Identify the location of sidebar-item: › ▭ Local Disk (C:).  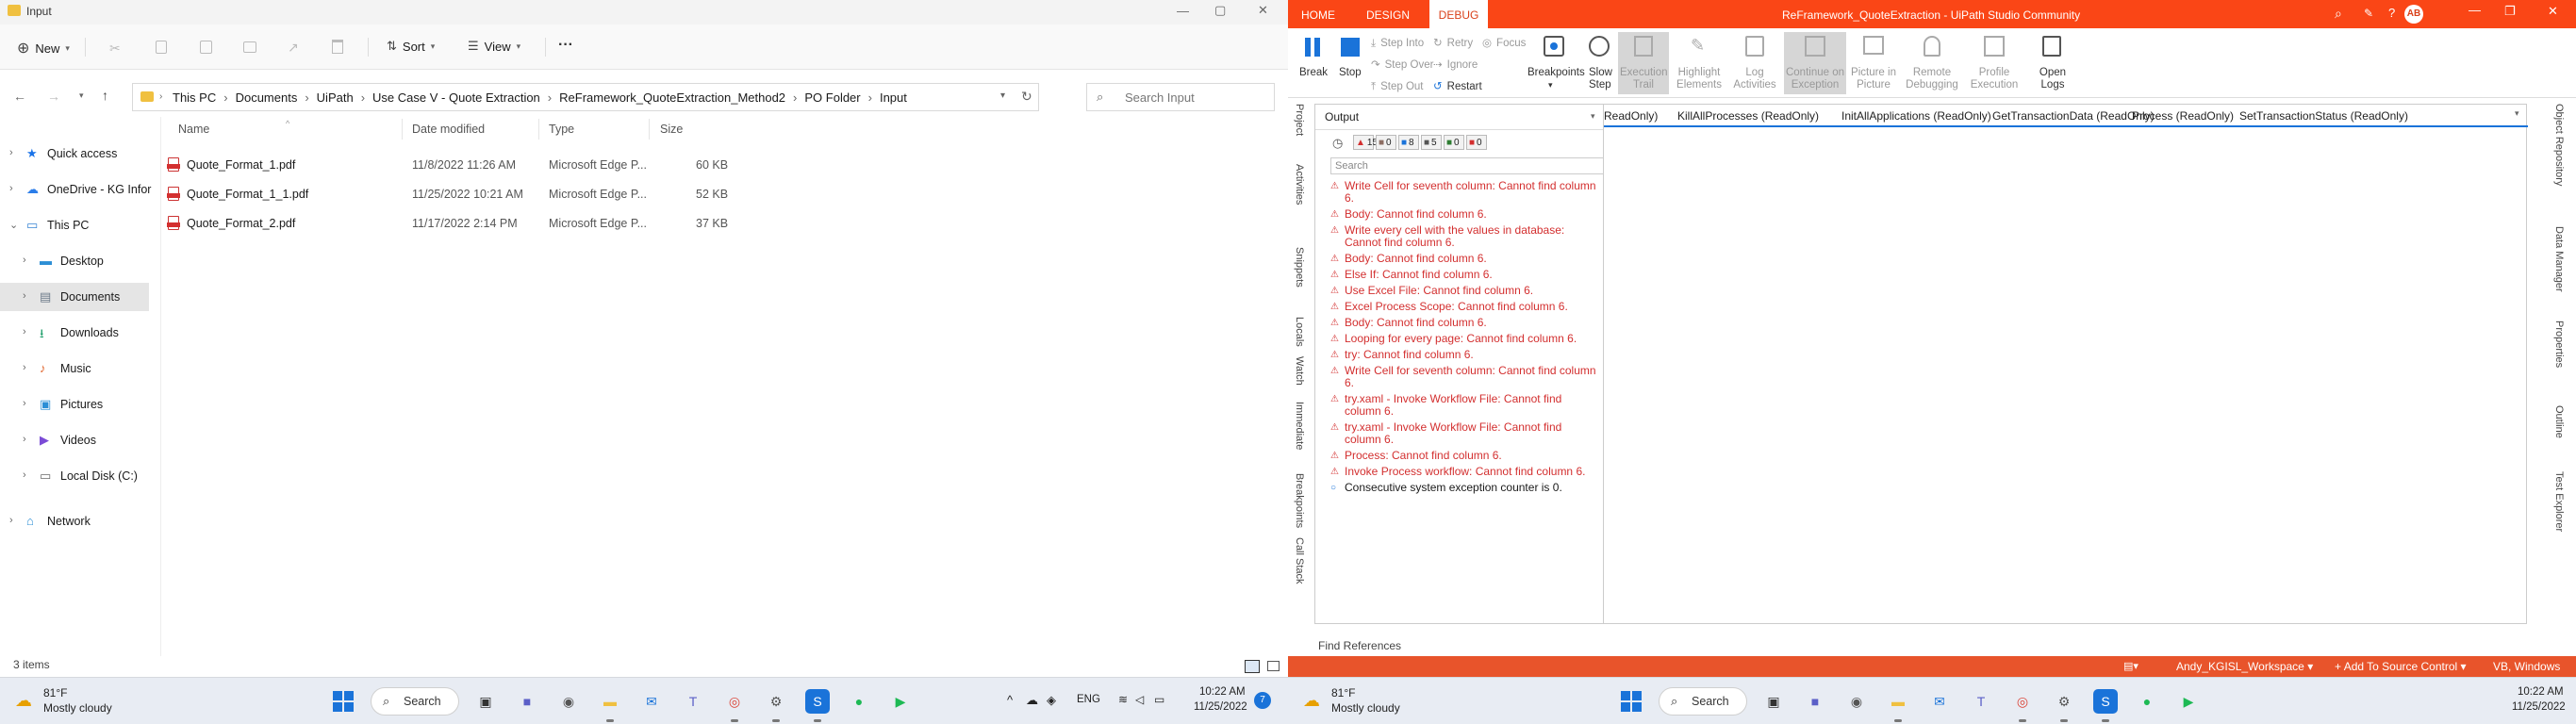
(74, 476).